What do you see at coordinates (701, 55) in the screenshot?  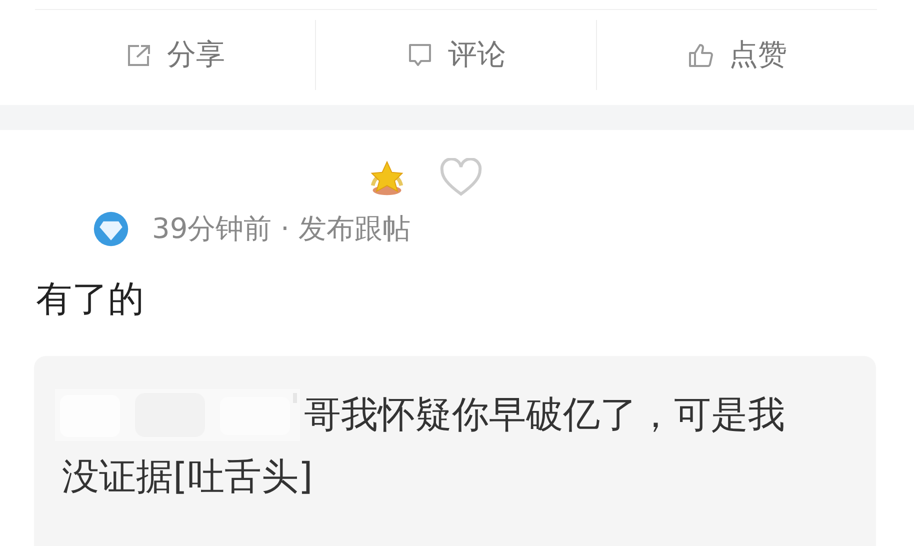 I see `thumbs-up-icon` at bounding box center [701, 55].